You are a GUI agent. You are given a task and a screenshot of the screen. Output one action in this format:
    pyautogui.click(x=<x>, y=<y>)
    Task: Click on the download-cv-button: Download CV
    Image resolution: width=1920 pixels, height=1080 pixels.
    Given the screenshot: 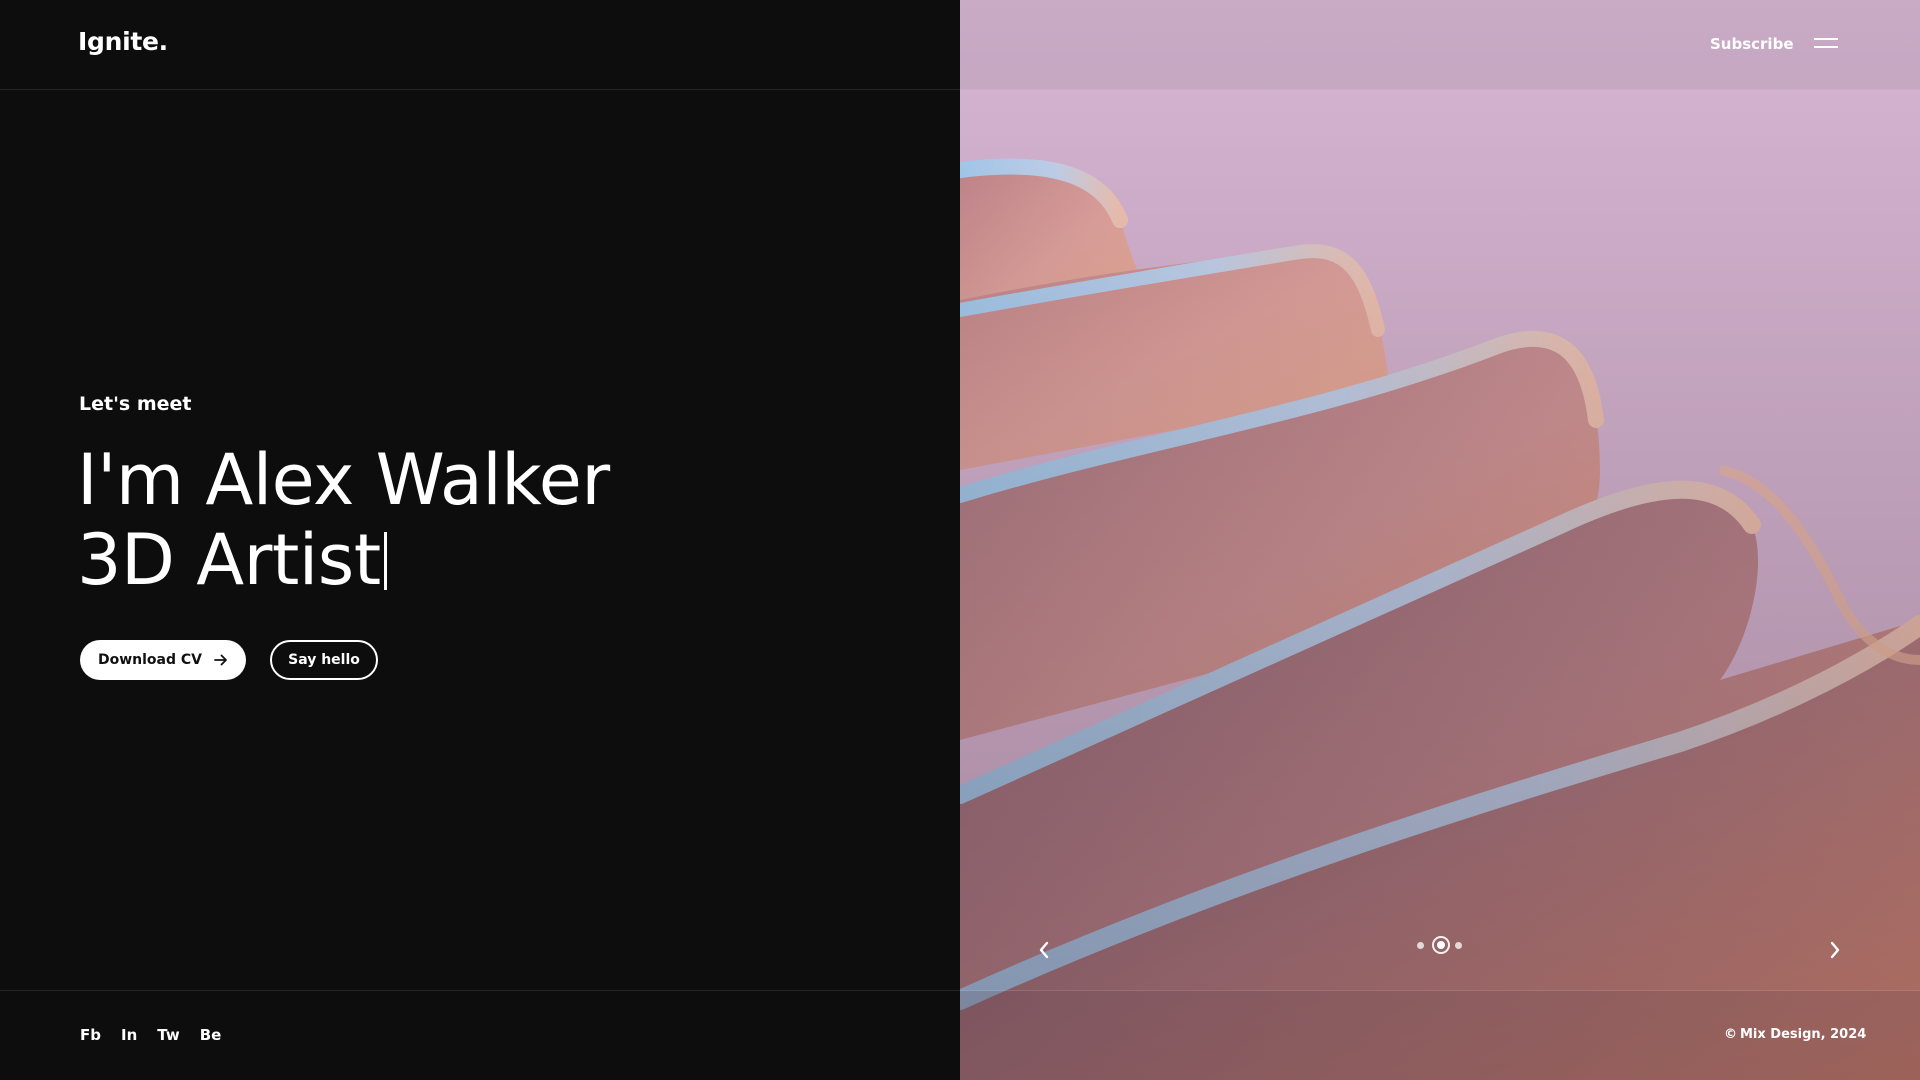 What is the action you would take?
    pyautogui.click(x=163, y=660)
    